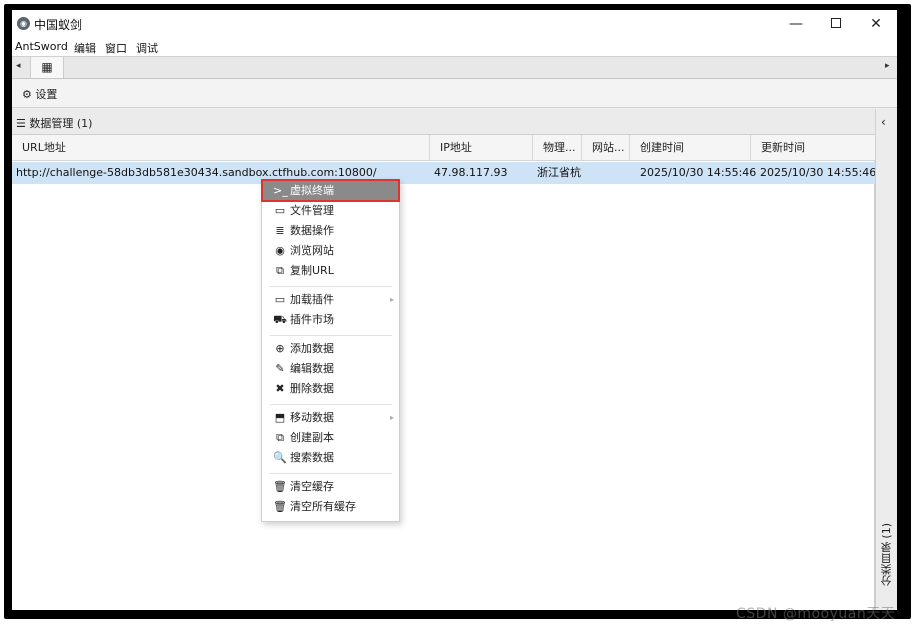 The image size is (915, 629). I want to click on menu-item-label: 数据操作, so click(312, 230).